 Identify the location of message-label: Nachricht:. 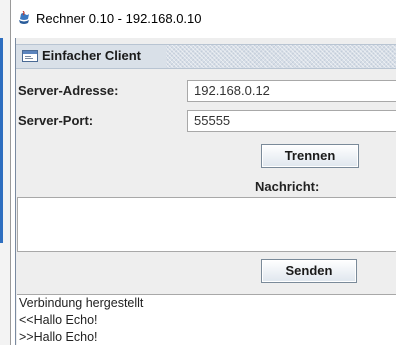
(287, 186).